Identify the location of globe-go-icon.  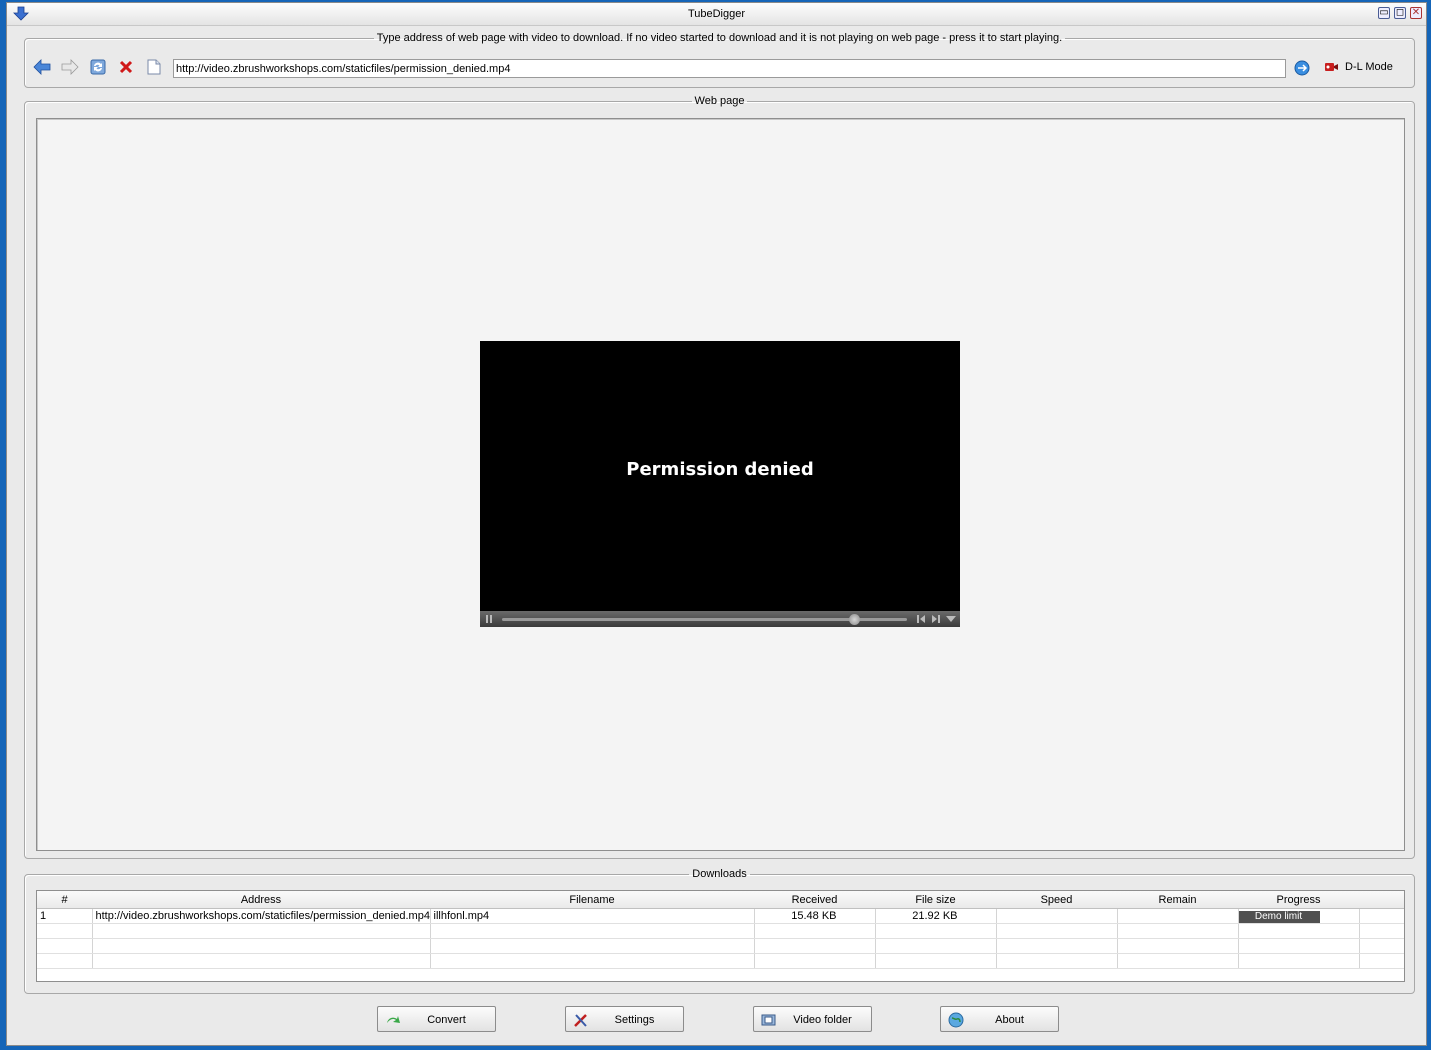
(1302, 68).